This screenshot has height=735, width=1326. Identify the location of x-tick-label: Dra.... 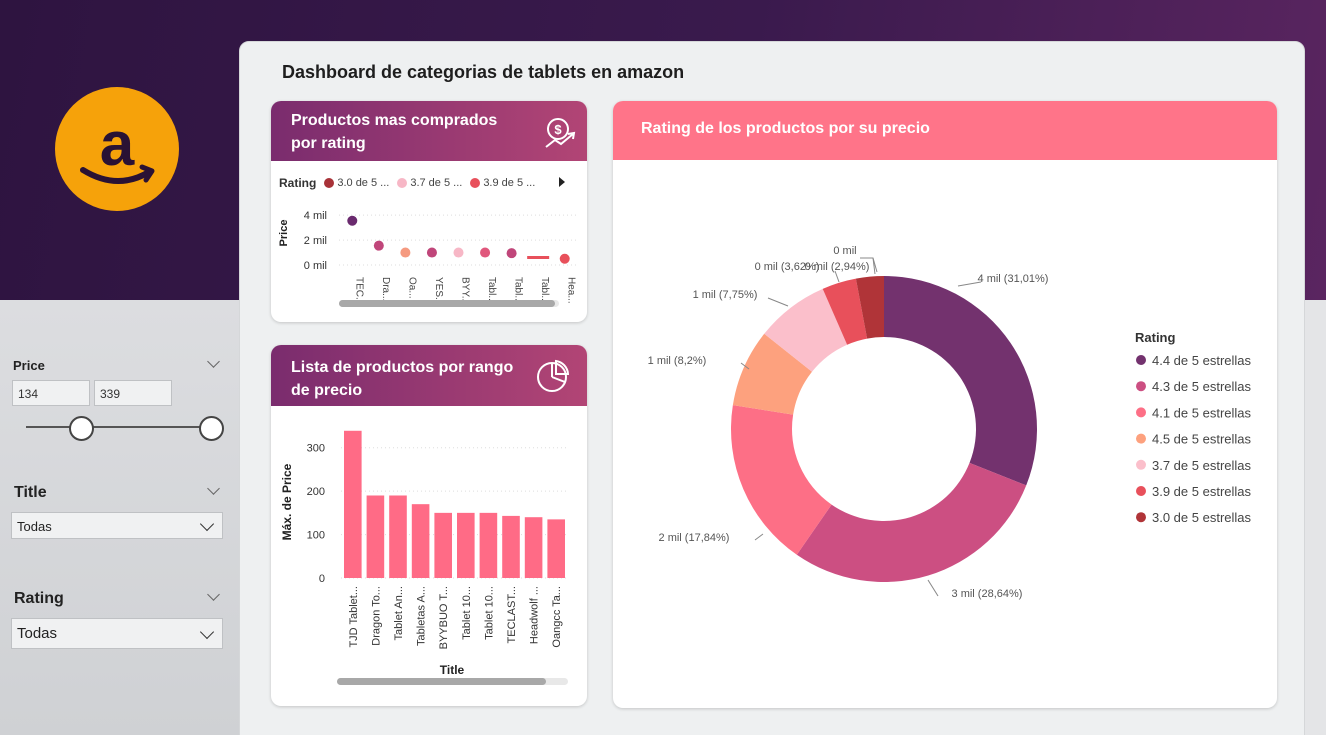
(385, 289).